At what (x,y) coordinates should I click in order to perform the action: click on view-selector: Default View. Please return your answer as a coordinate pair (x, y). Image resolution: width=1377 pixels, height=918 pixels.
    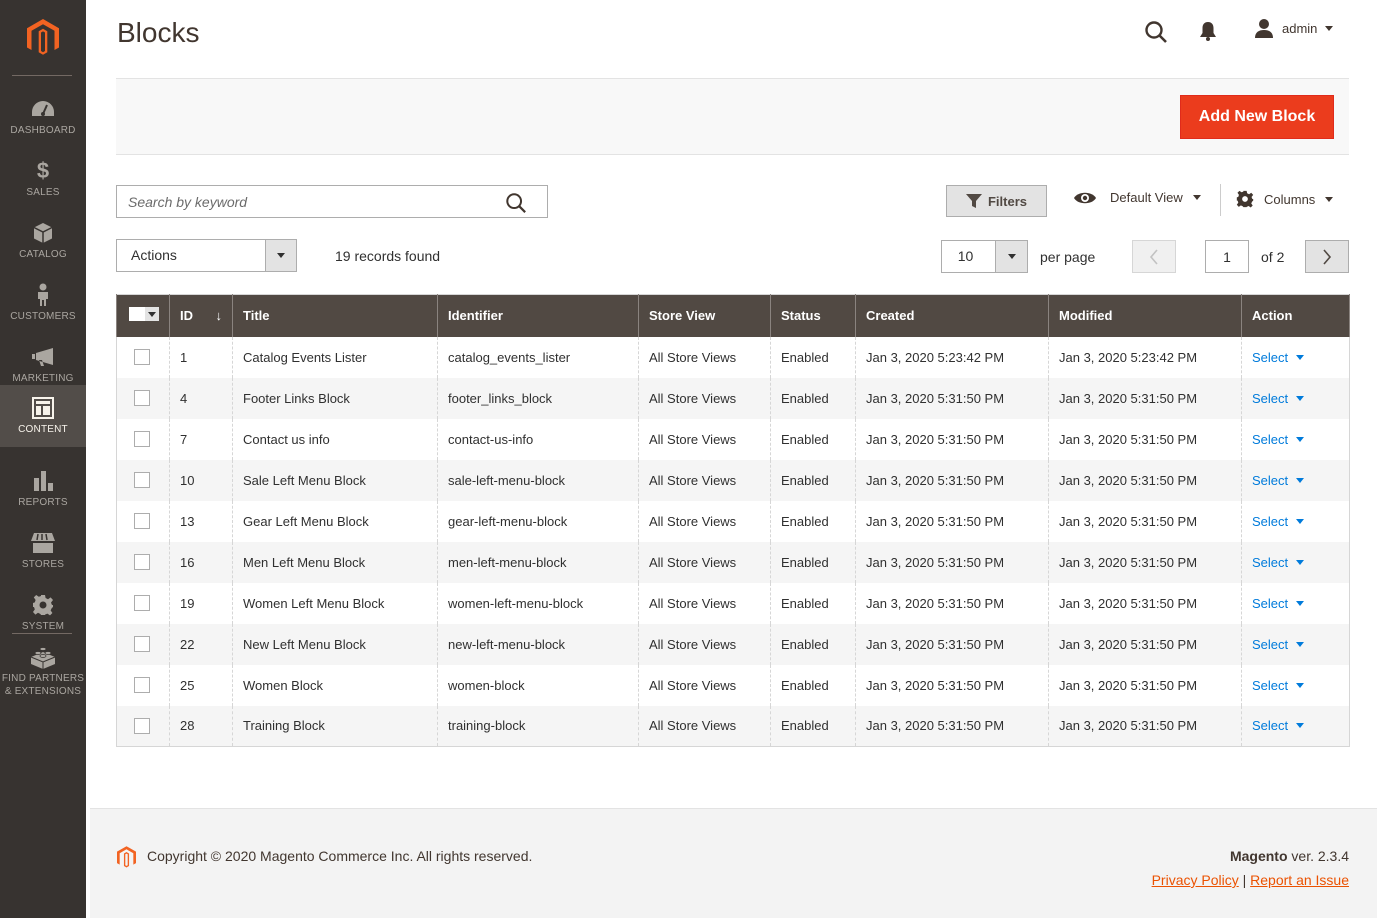
    Looking at the image, I should click on (1137, 197).